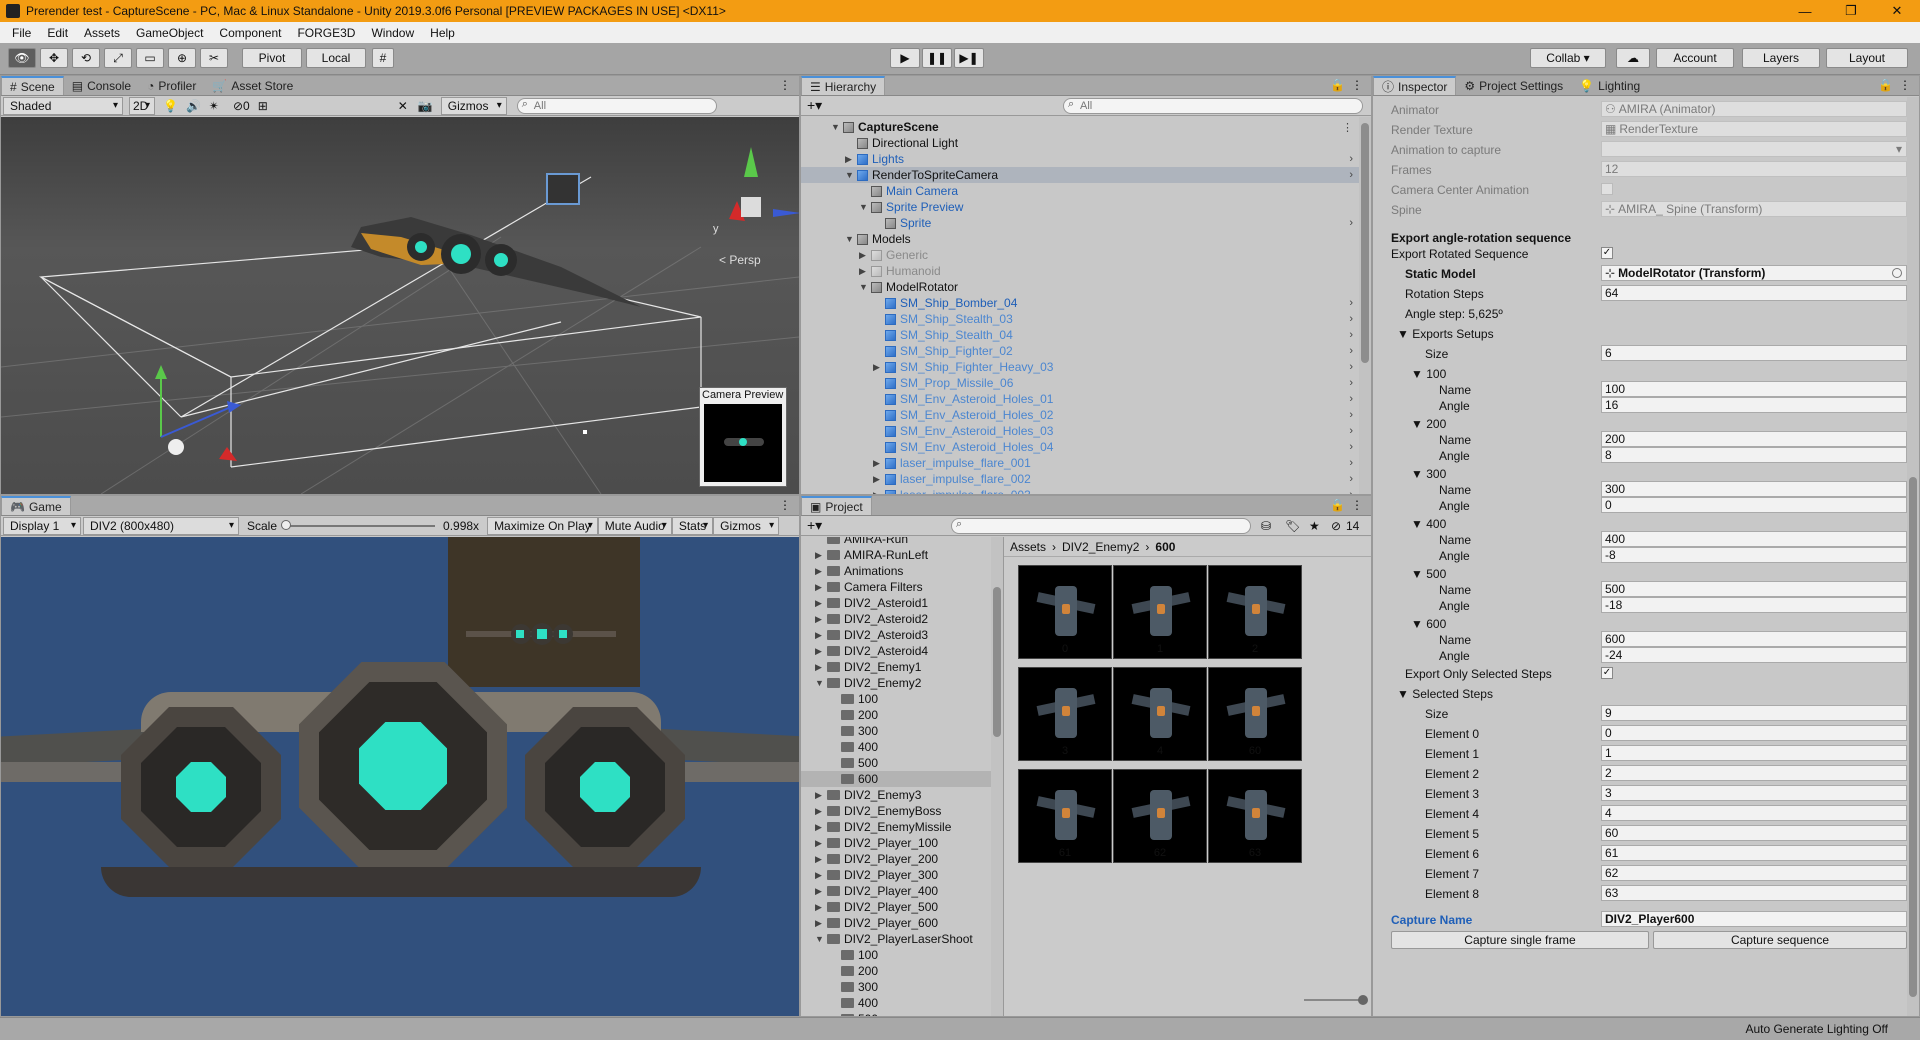 This screenshot has width=1920, height=1040. I want to click on filter-type-icon: ⛁, so click(1266, 526).